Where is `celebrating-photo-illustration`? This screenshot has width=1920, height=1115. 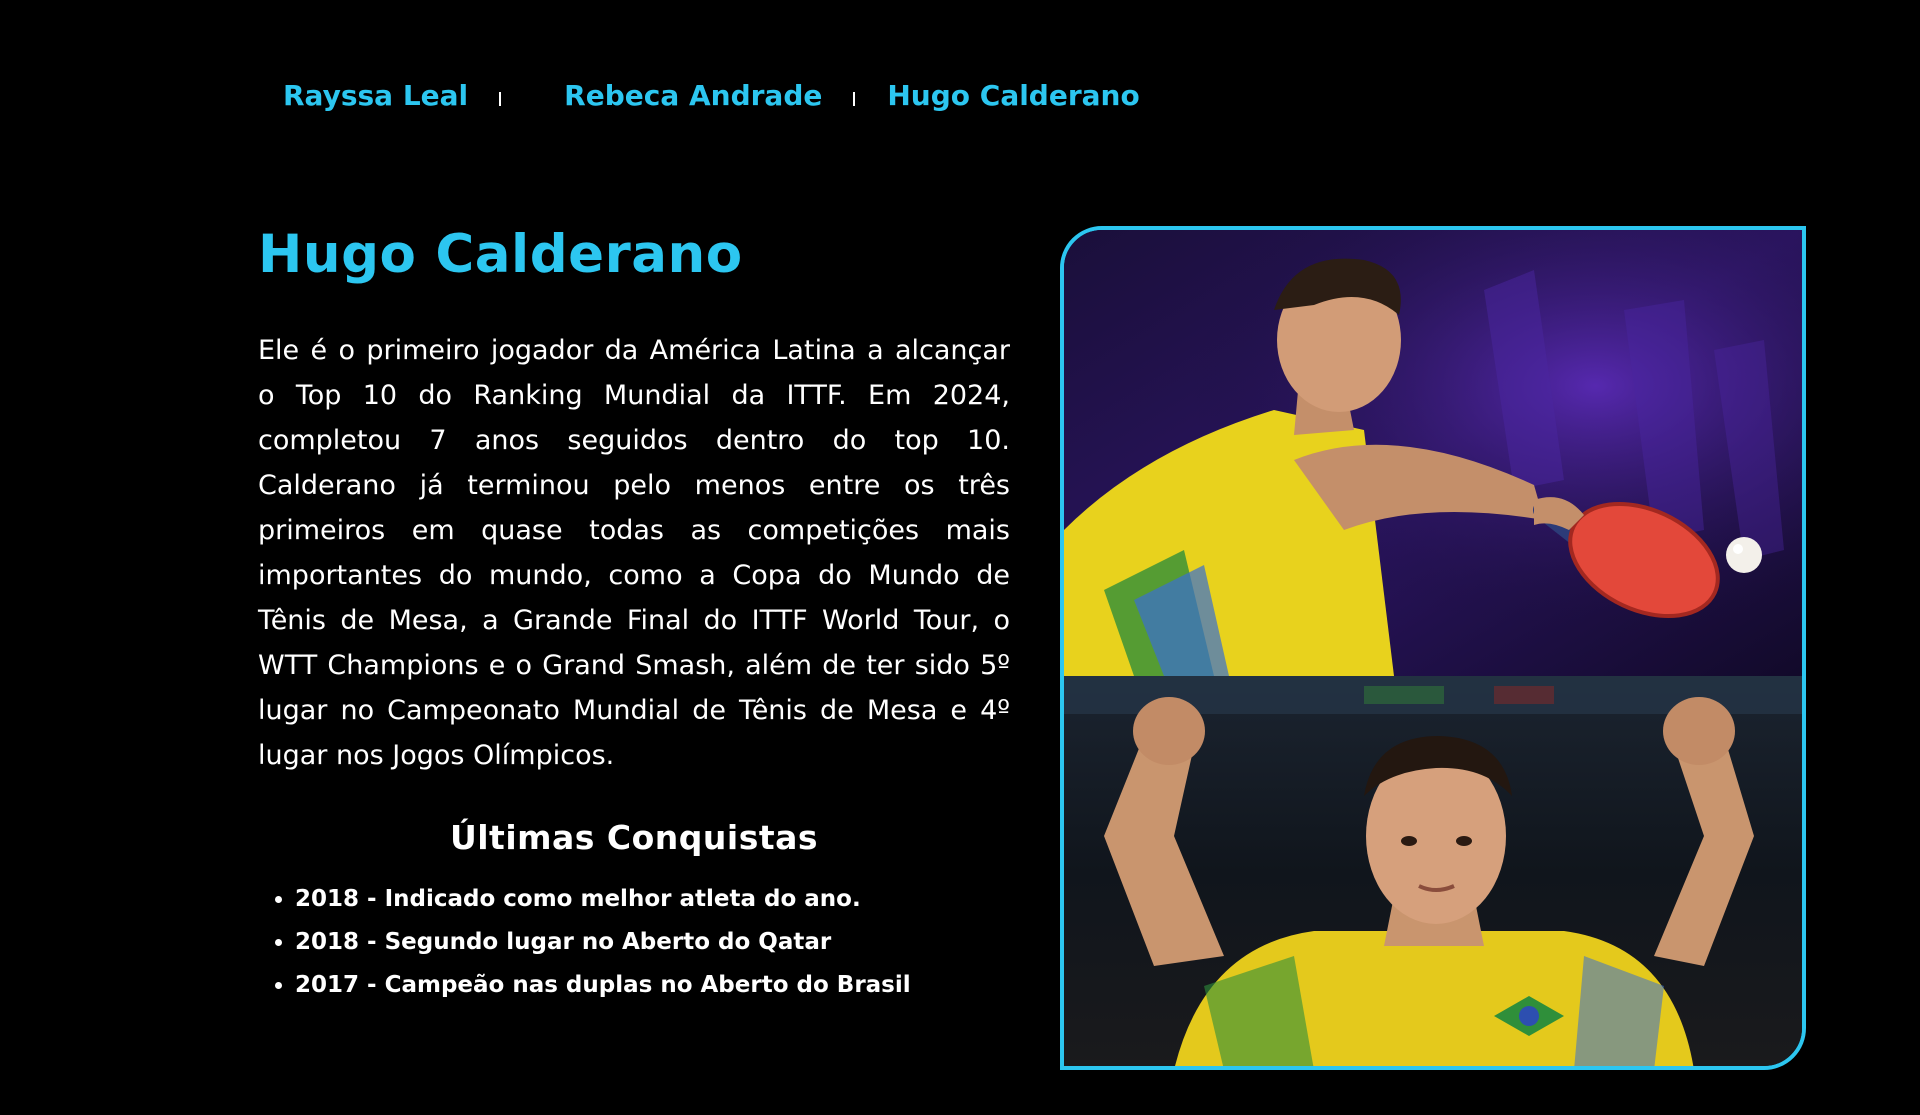
celebrating-photo-illustration is located at coordinates (1433, 871).